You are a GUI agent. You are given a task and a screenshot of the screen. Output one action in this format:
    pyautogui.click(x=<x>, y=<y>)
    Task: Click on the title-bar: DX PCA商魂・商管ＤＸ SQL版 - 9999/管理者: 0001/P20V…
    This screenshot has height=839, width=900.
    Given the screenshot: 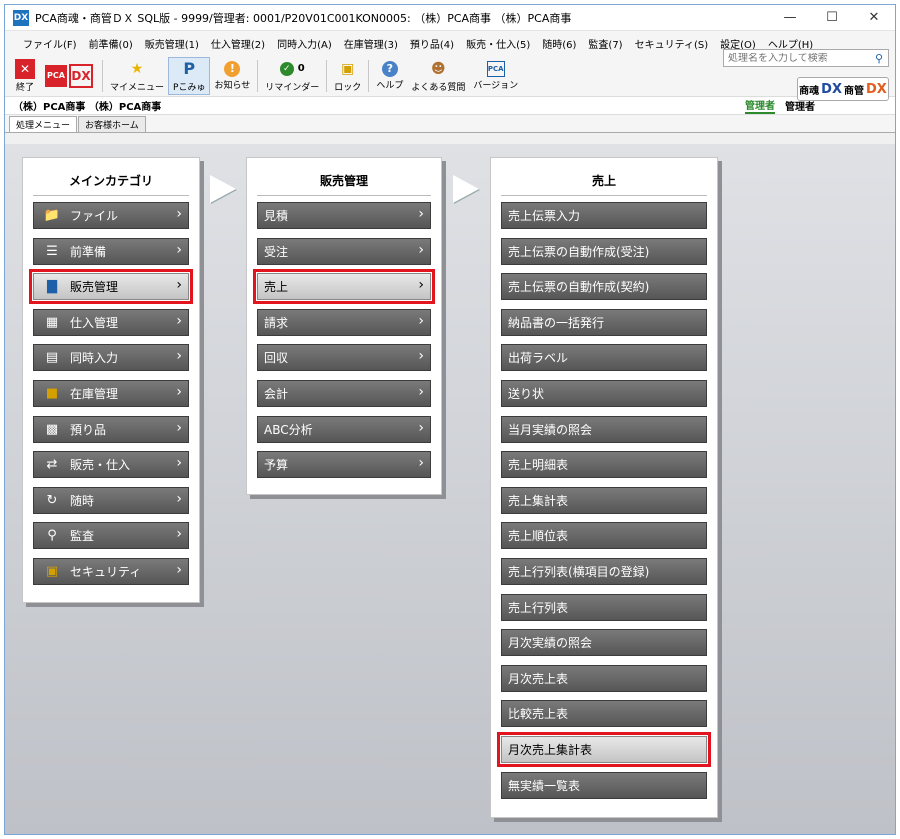 What is the action you would take?
    pyautogui.click(x=450, y=18)
    